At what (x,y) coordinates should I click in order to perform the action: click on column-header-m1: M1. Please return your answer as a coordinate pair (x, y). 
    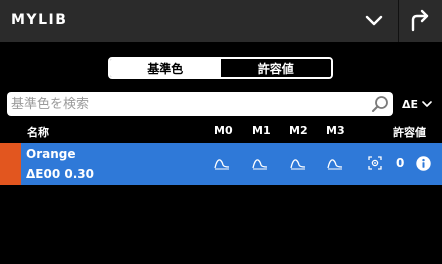
    Looking at the image, I should click on (261, 130).